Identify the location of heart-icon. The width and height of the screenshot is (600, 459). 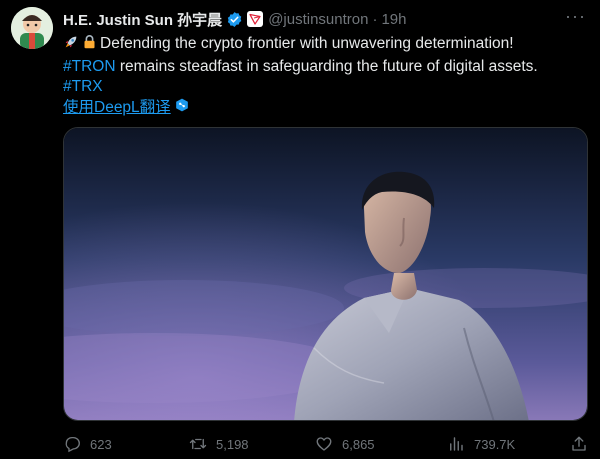
(324, 444).